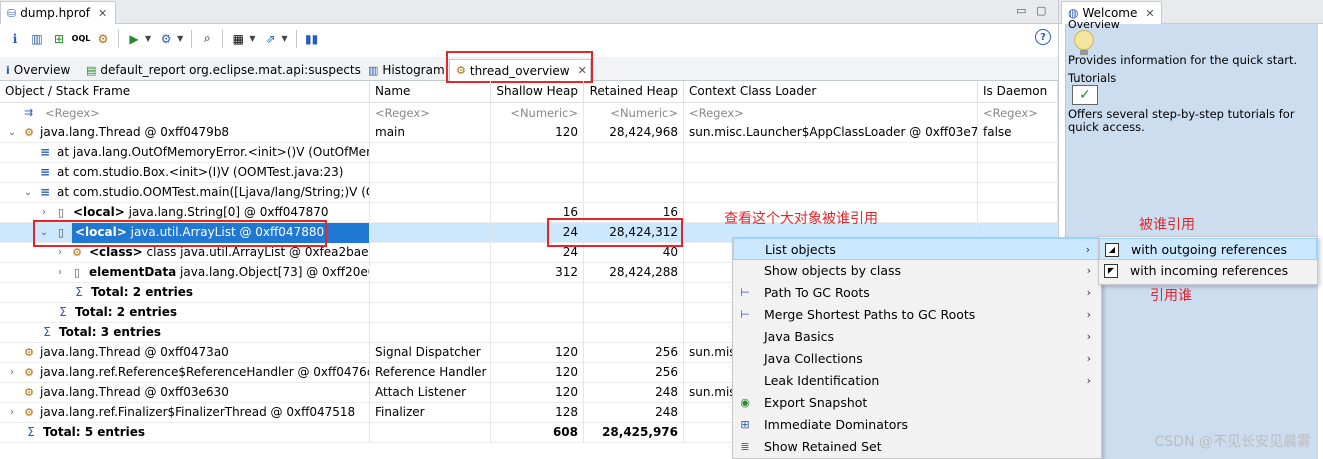 The height and width of the screenshot is (459, 1323). I want to click on run-report-icon: ▶, so click(134, 39).